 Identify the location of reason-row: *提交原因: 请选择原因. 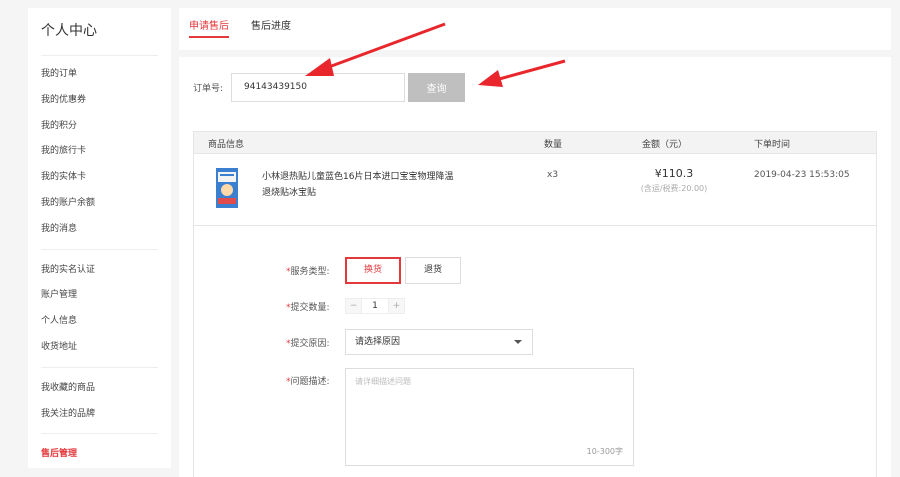
(409, 342).